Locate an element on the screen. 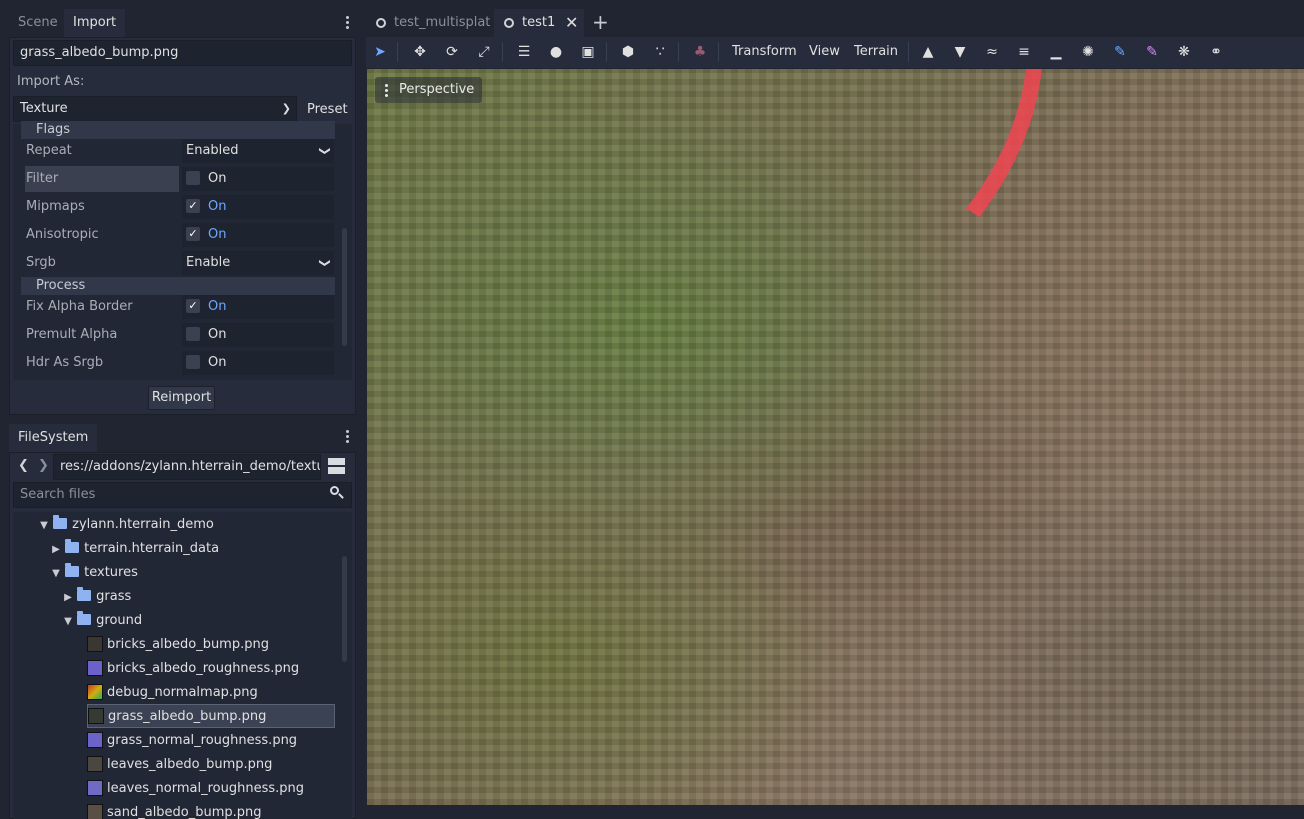  prop-anisotropic-checkbox: ✓ On is located at coordinates (258, 235).